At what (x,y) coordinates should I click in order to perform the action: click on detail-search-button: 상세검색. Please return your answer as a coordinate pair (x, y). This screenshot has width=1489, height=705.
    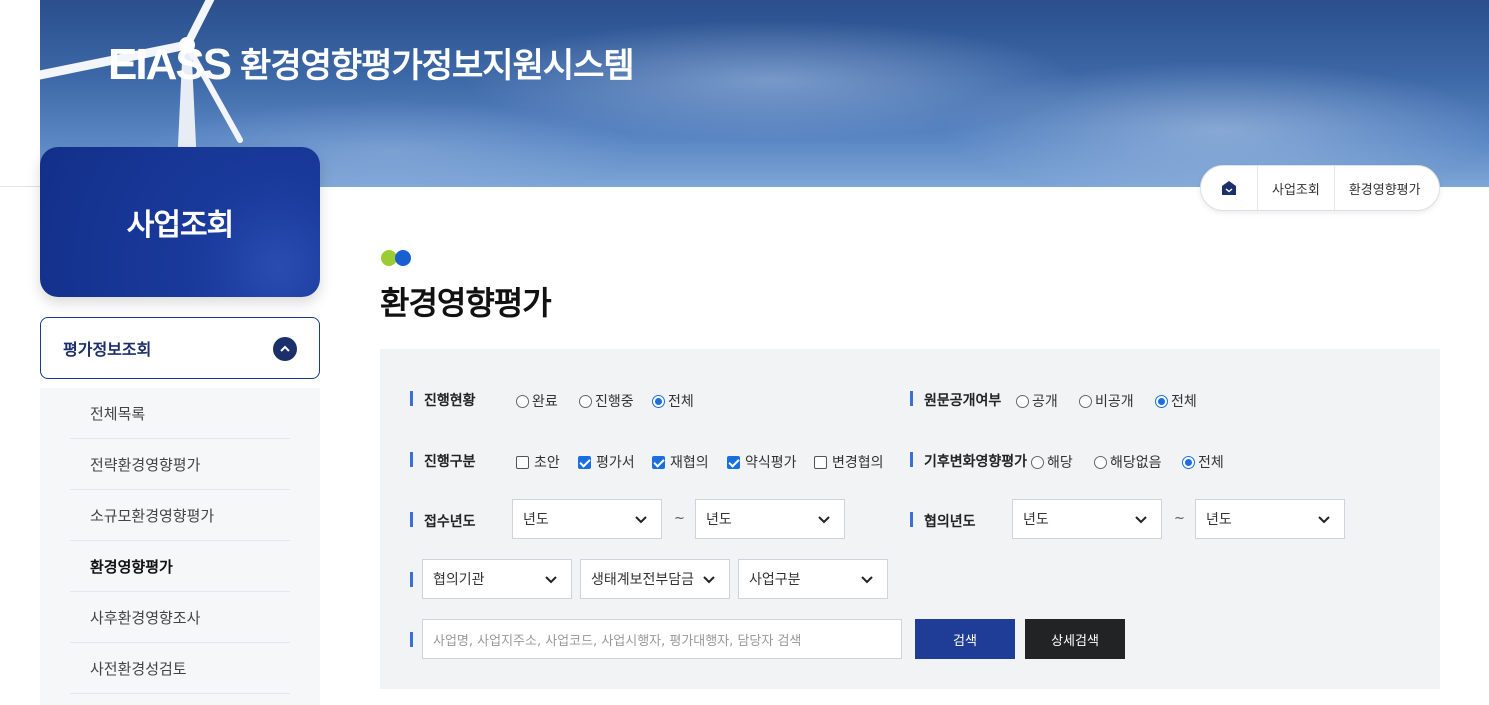
    Looking at the image, I should click on (1075, 639).